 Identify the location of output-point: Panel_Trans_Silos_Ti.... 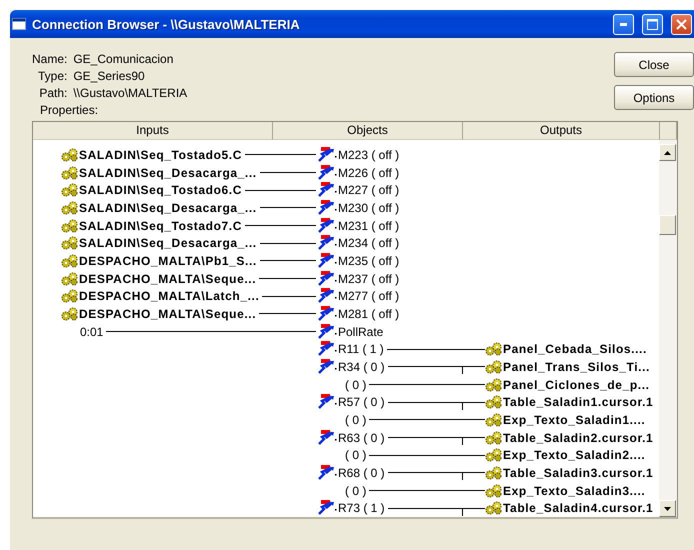
(576, 367).